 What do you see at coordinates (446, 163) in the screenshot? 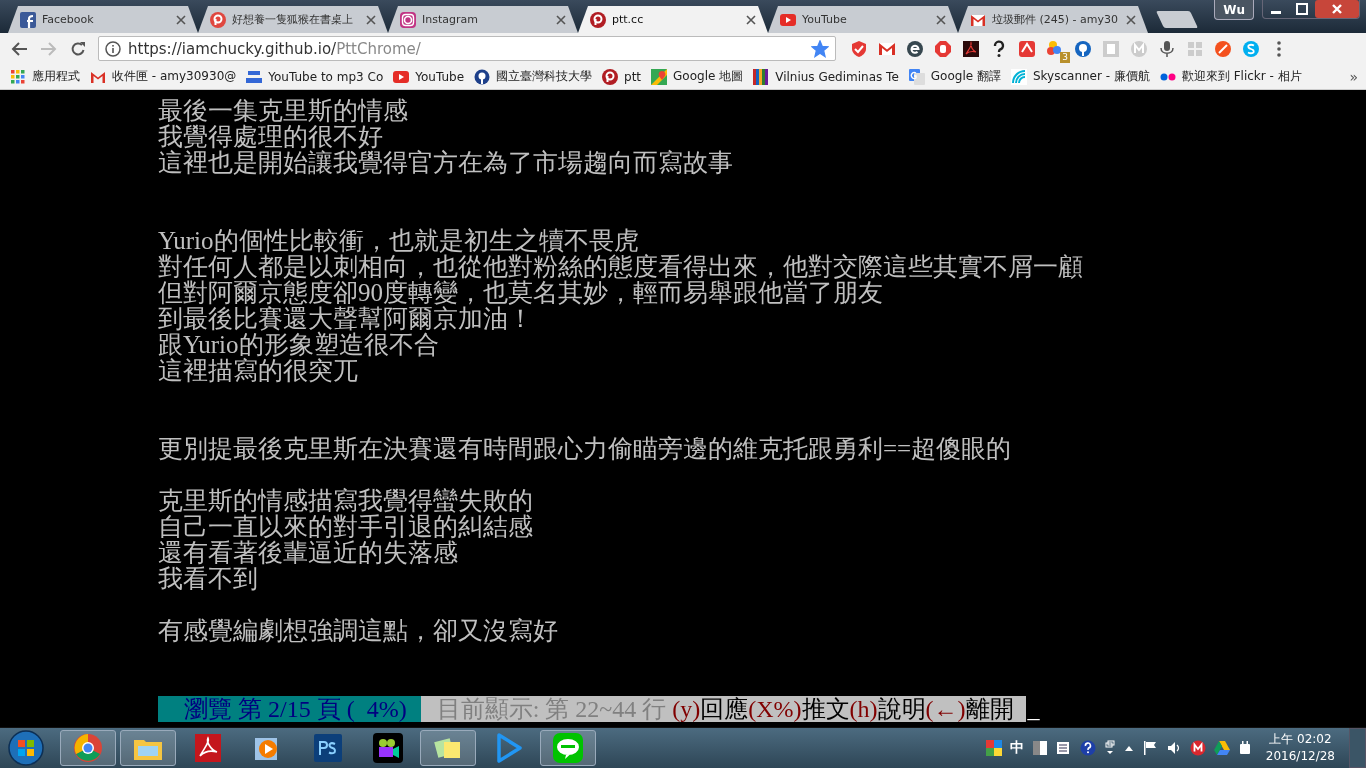
I see `article-line: 這裡也是開始讓我覺得官方在為了市場趨向而寫故事` at bounding box center [446, 163].